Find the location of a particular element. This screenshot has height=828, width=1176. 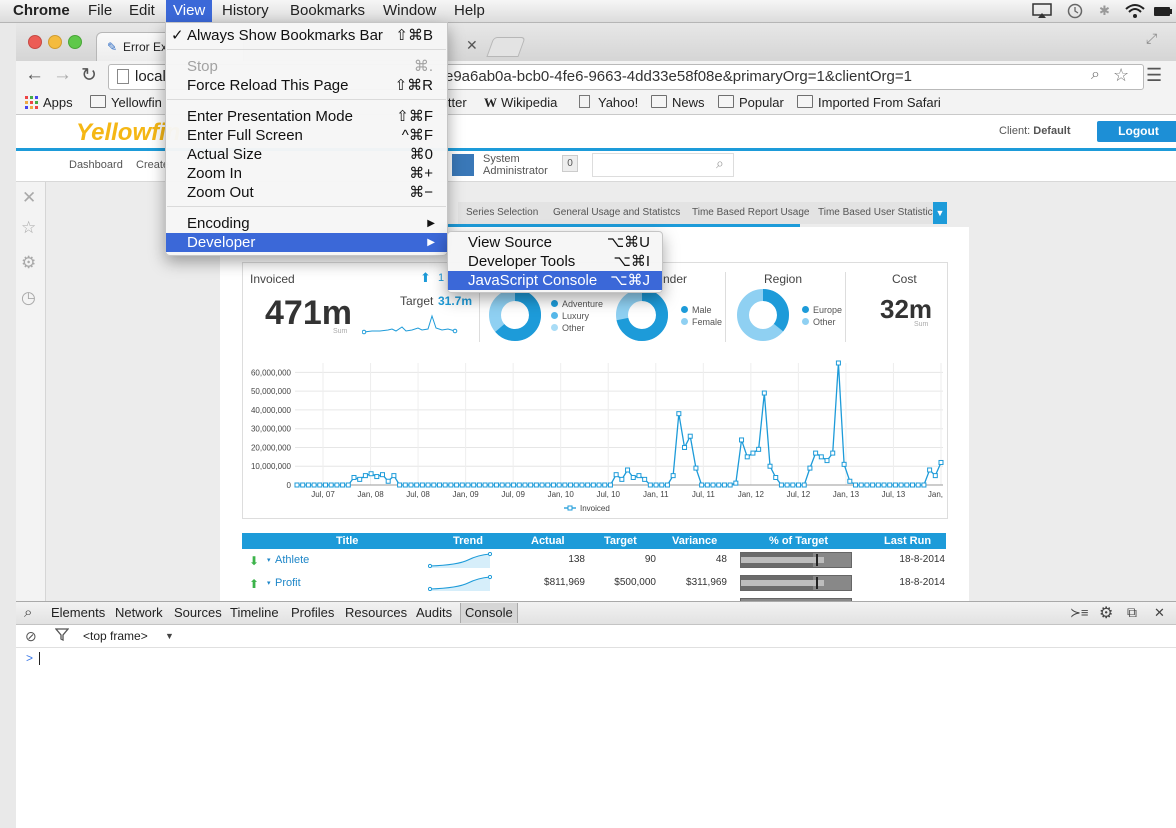

devtools-tab-console: Console is located at coordinates (489, 613).